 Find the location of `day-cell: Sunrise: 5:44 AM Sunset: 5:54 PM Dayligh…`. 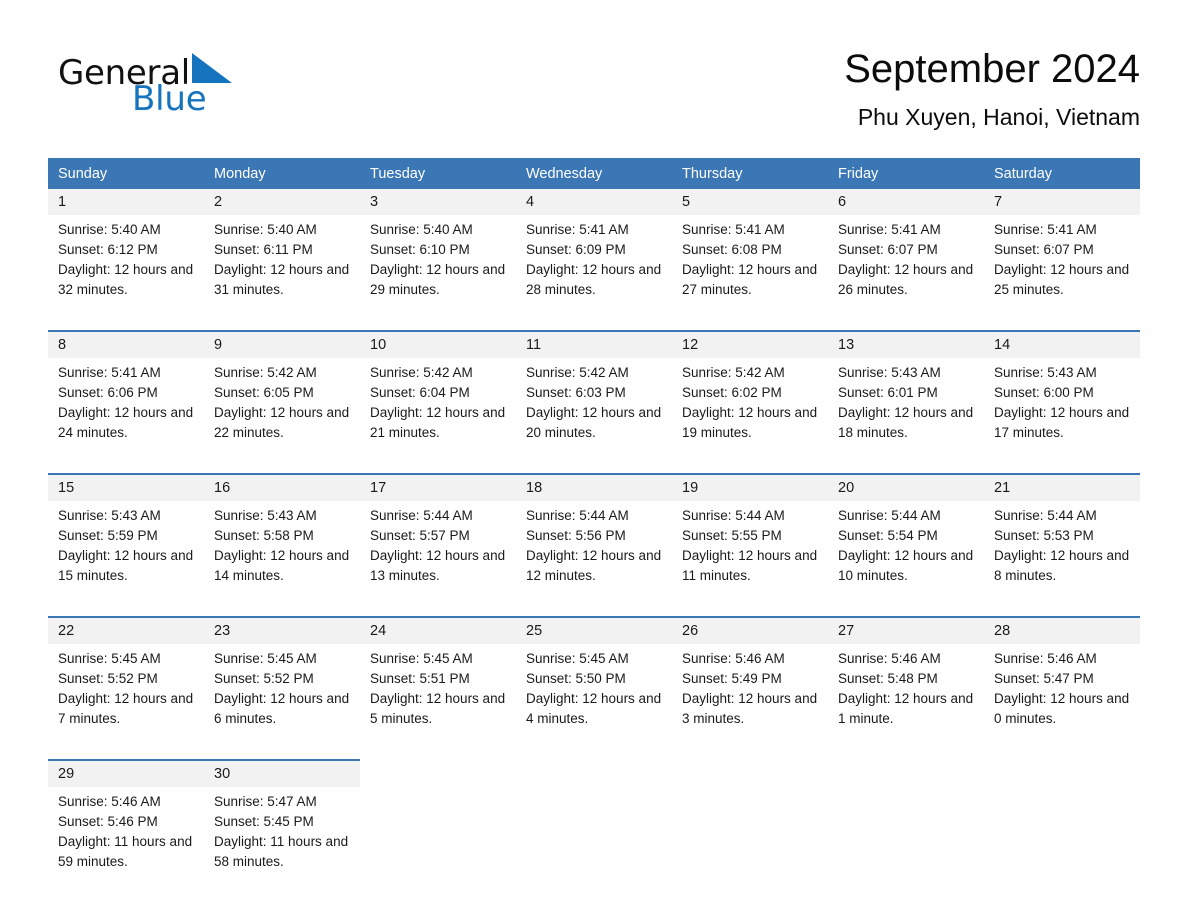

day-cell: Sunrise: 5:44 AM Sunset: 5:54 PM Dayligh… is located at coordinates (906, 559).